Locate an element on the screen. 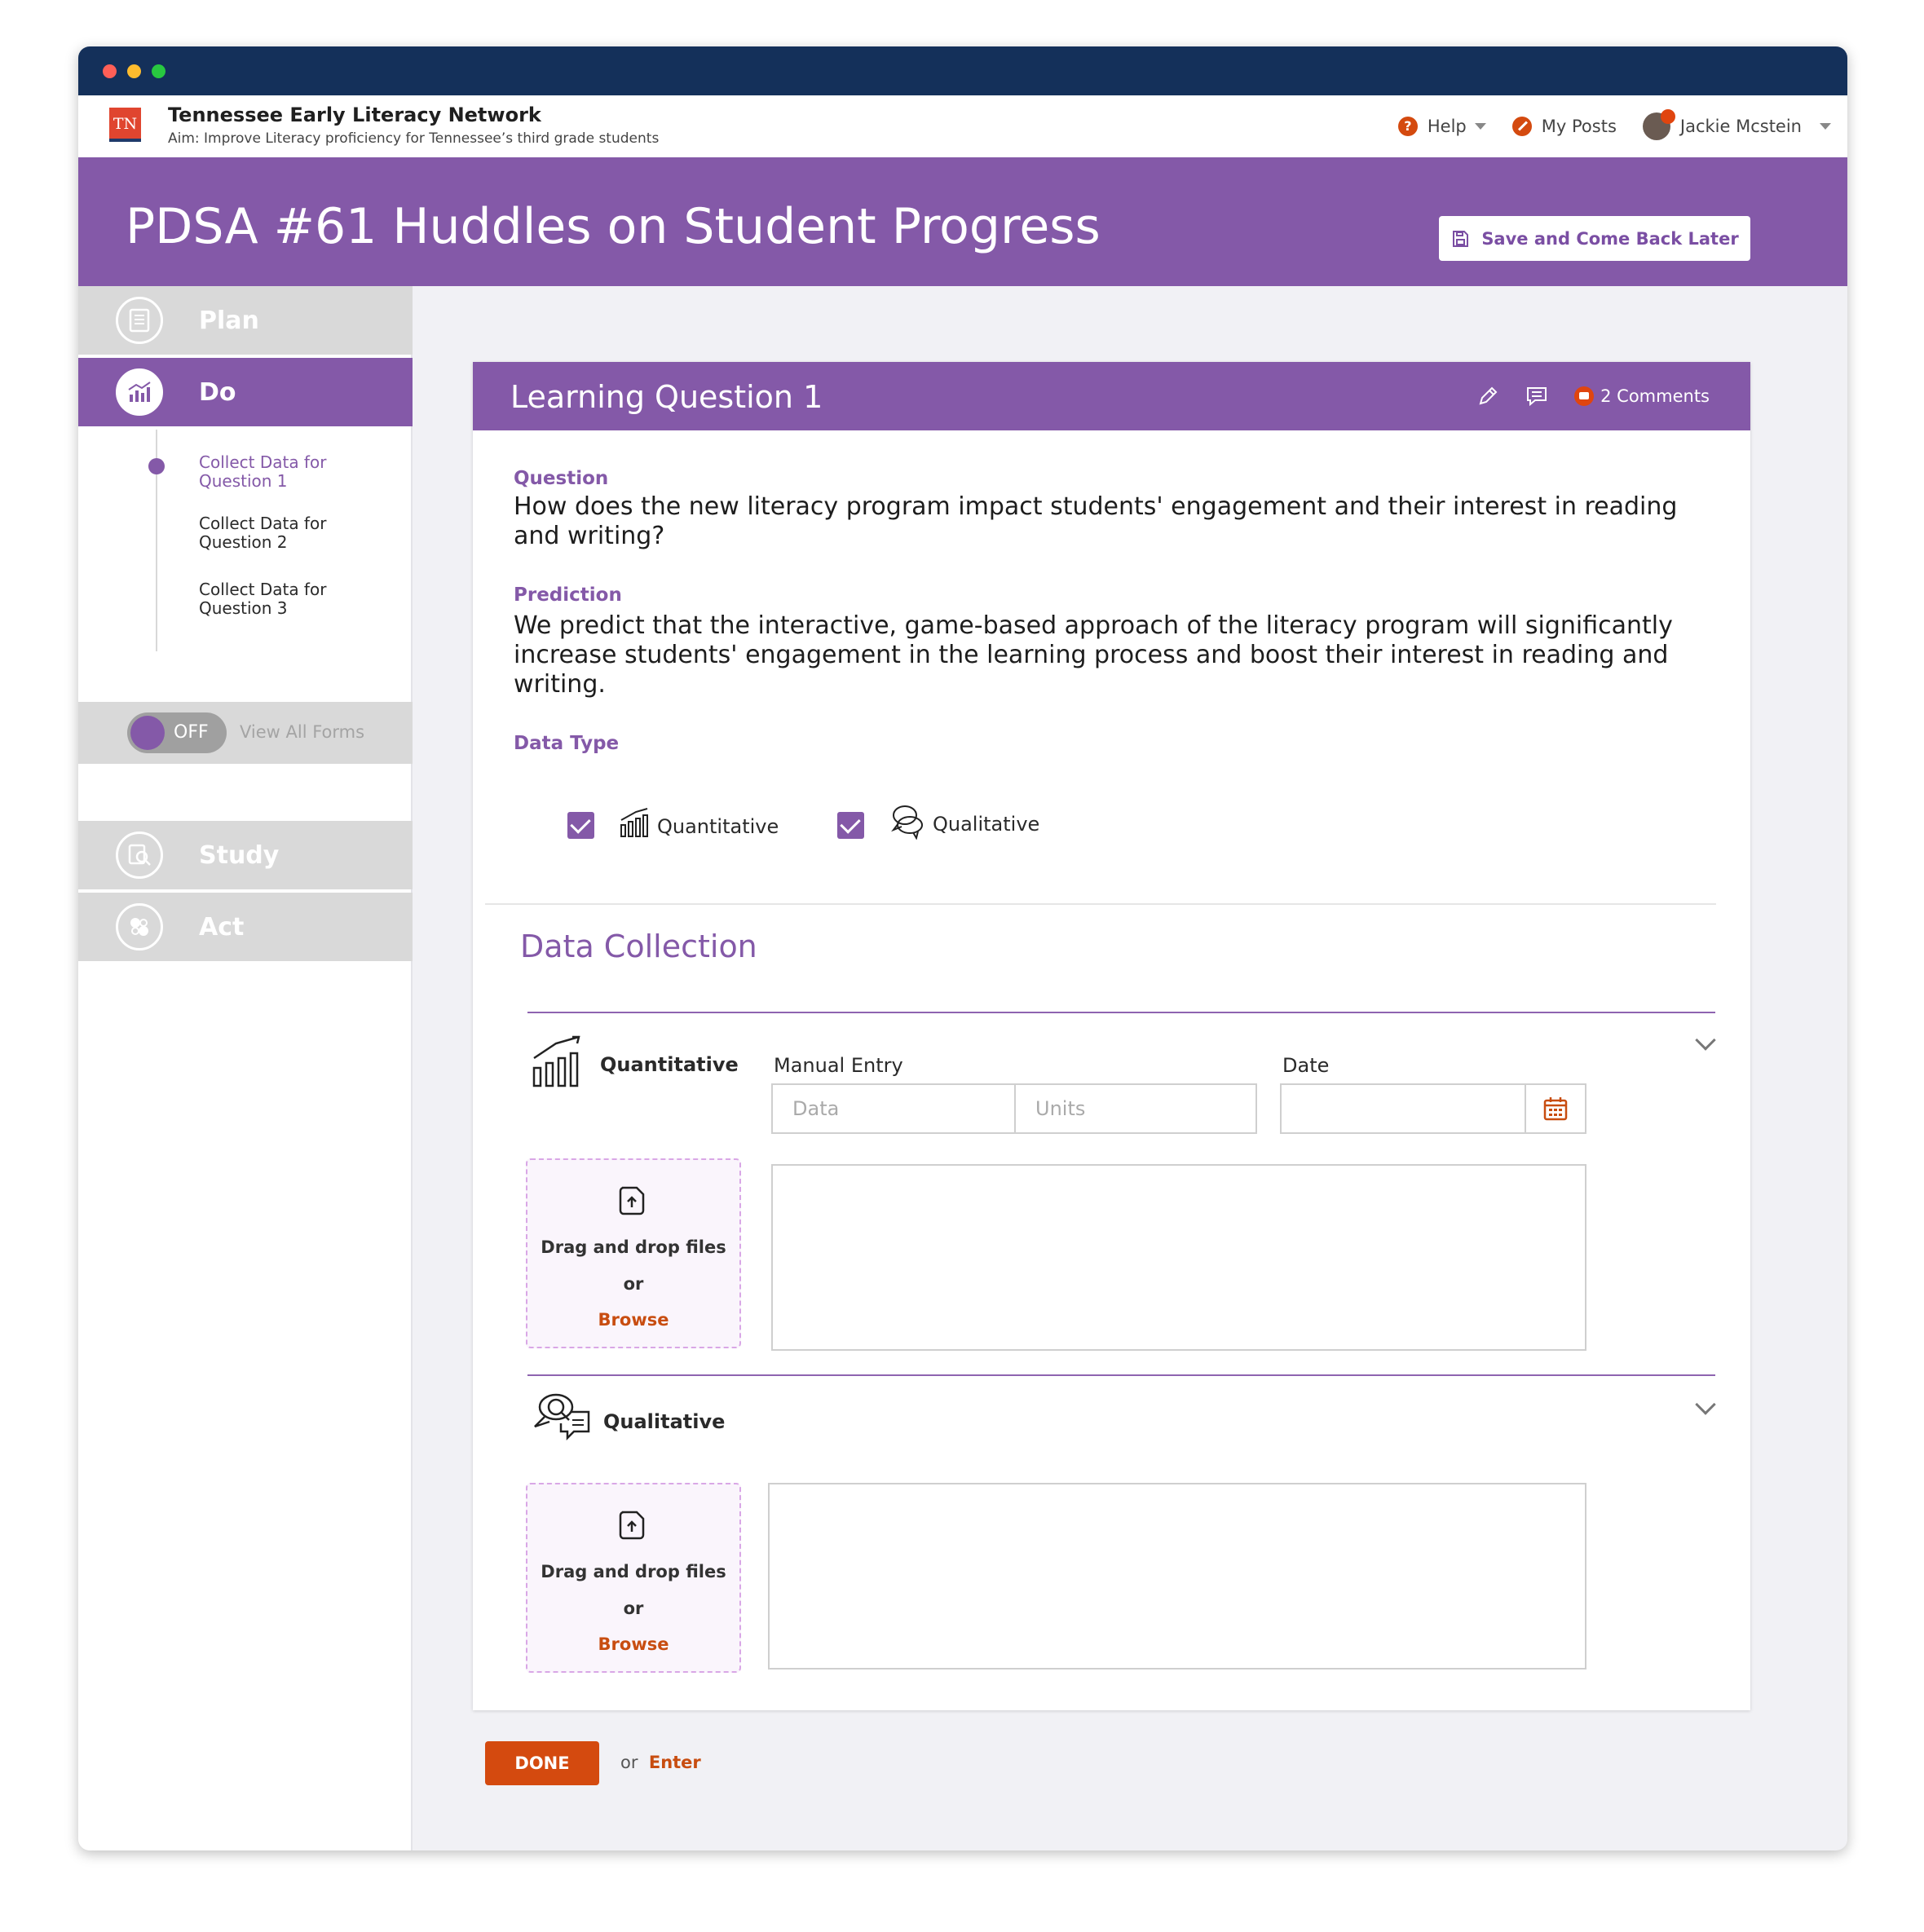 This screenshot has height=1932, width=1924. done-button: DONE is located at coordinates (542, 1763).